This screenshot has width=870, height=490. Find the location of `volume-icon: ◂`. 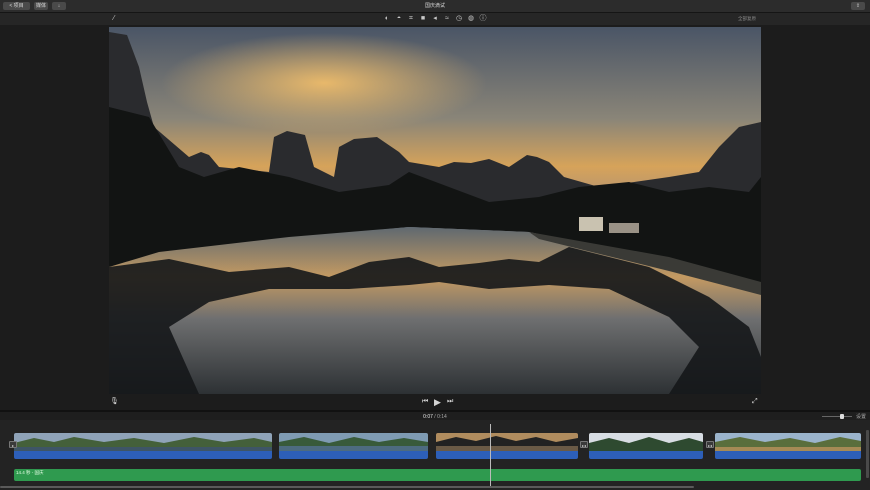

volume-icon: ◂ is located at coordinates (435, 19).